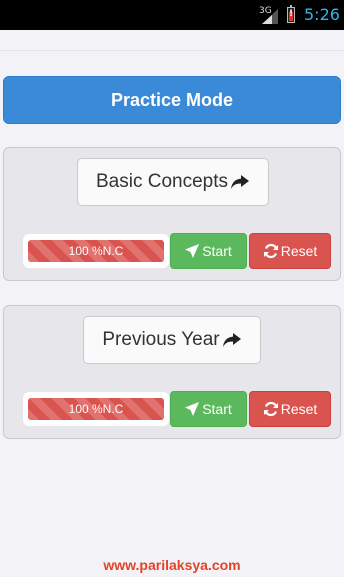 This screenshot has width=344, height=577. Describe the element at coordinates (172, 100) in the screenshot. I see `practice-mode-button: Practice Mode` at that location.